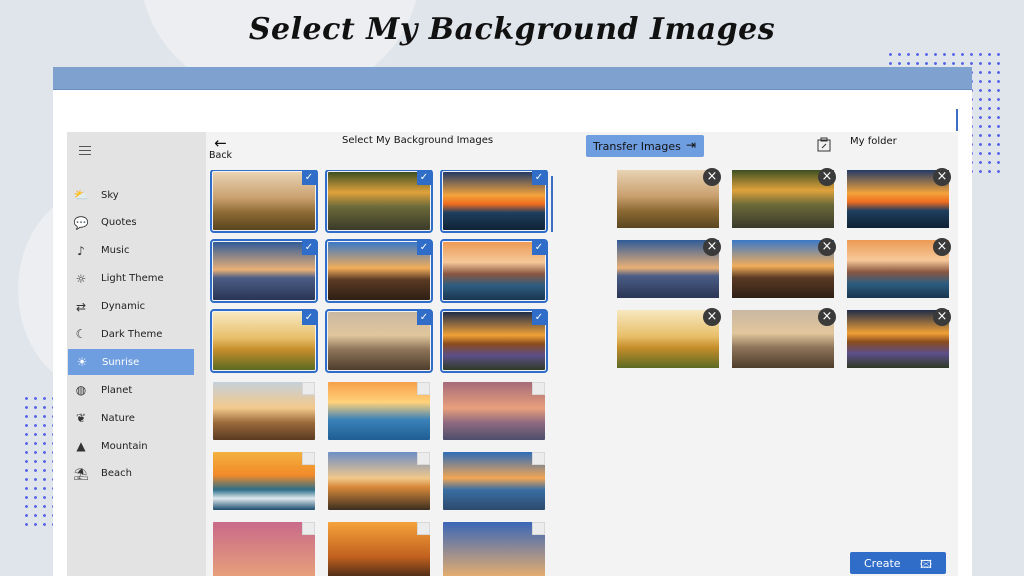 The image size is (1024, 576). I want to click on sidebar-item-label: Planet, so click(117, 390).